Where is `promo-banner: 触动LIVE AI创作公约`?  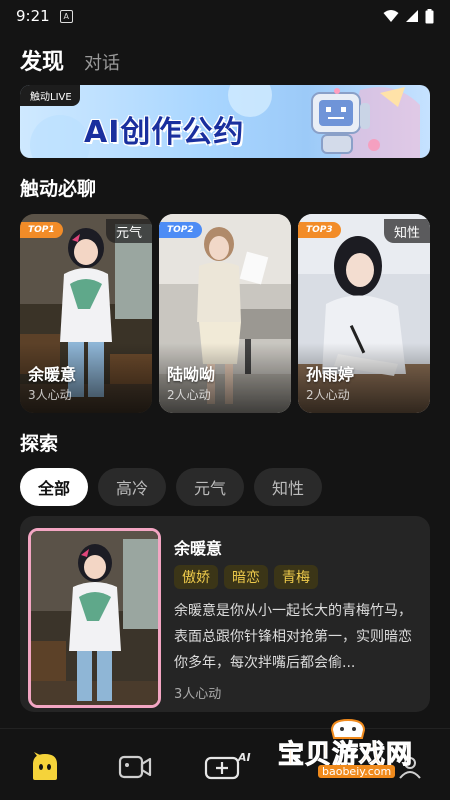 promo-banner: 触动LIVE AI创作公约 is located at coordinates (225, 121).